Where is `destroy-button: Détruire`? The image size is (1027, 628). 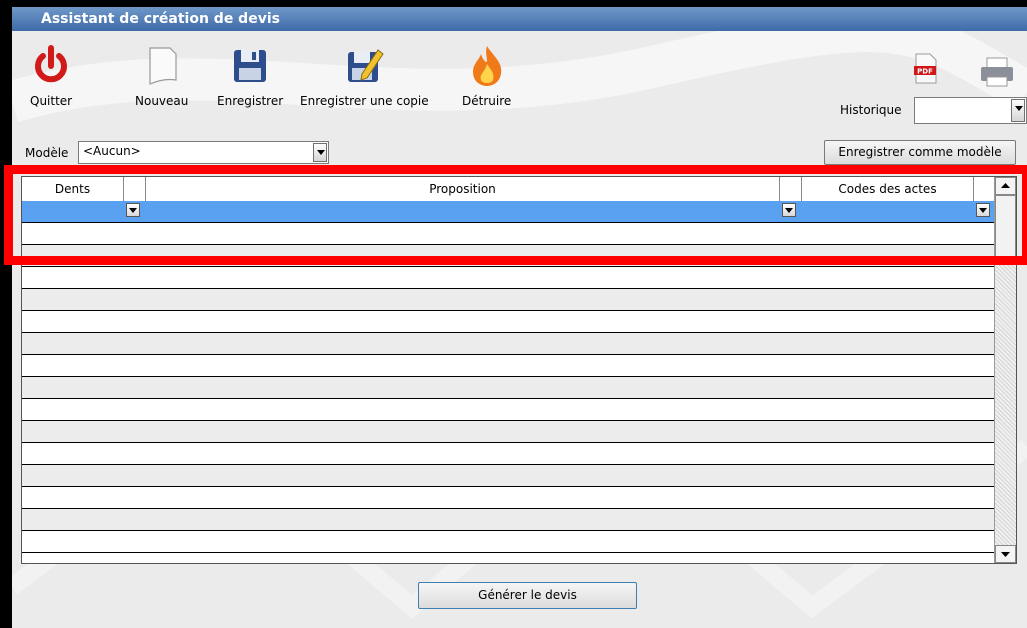 destroy-button: Détruire is located at coordinates (486, 76).